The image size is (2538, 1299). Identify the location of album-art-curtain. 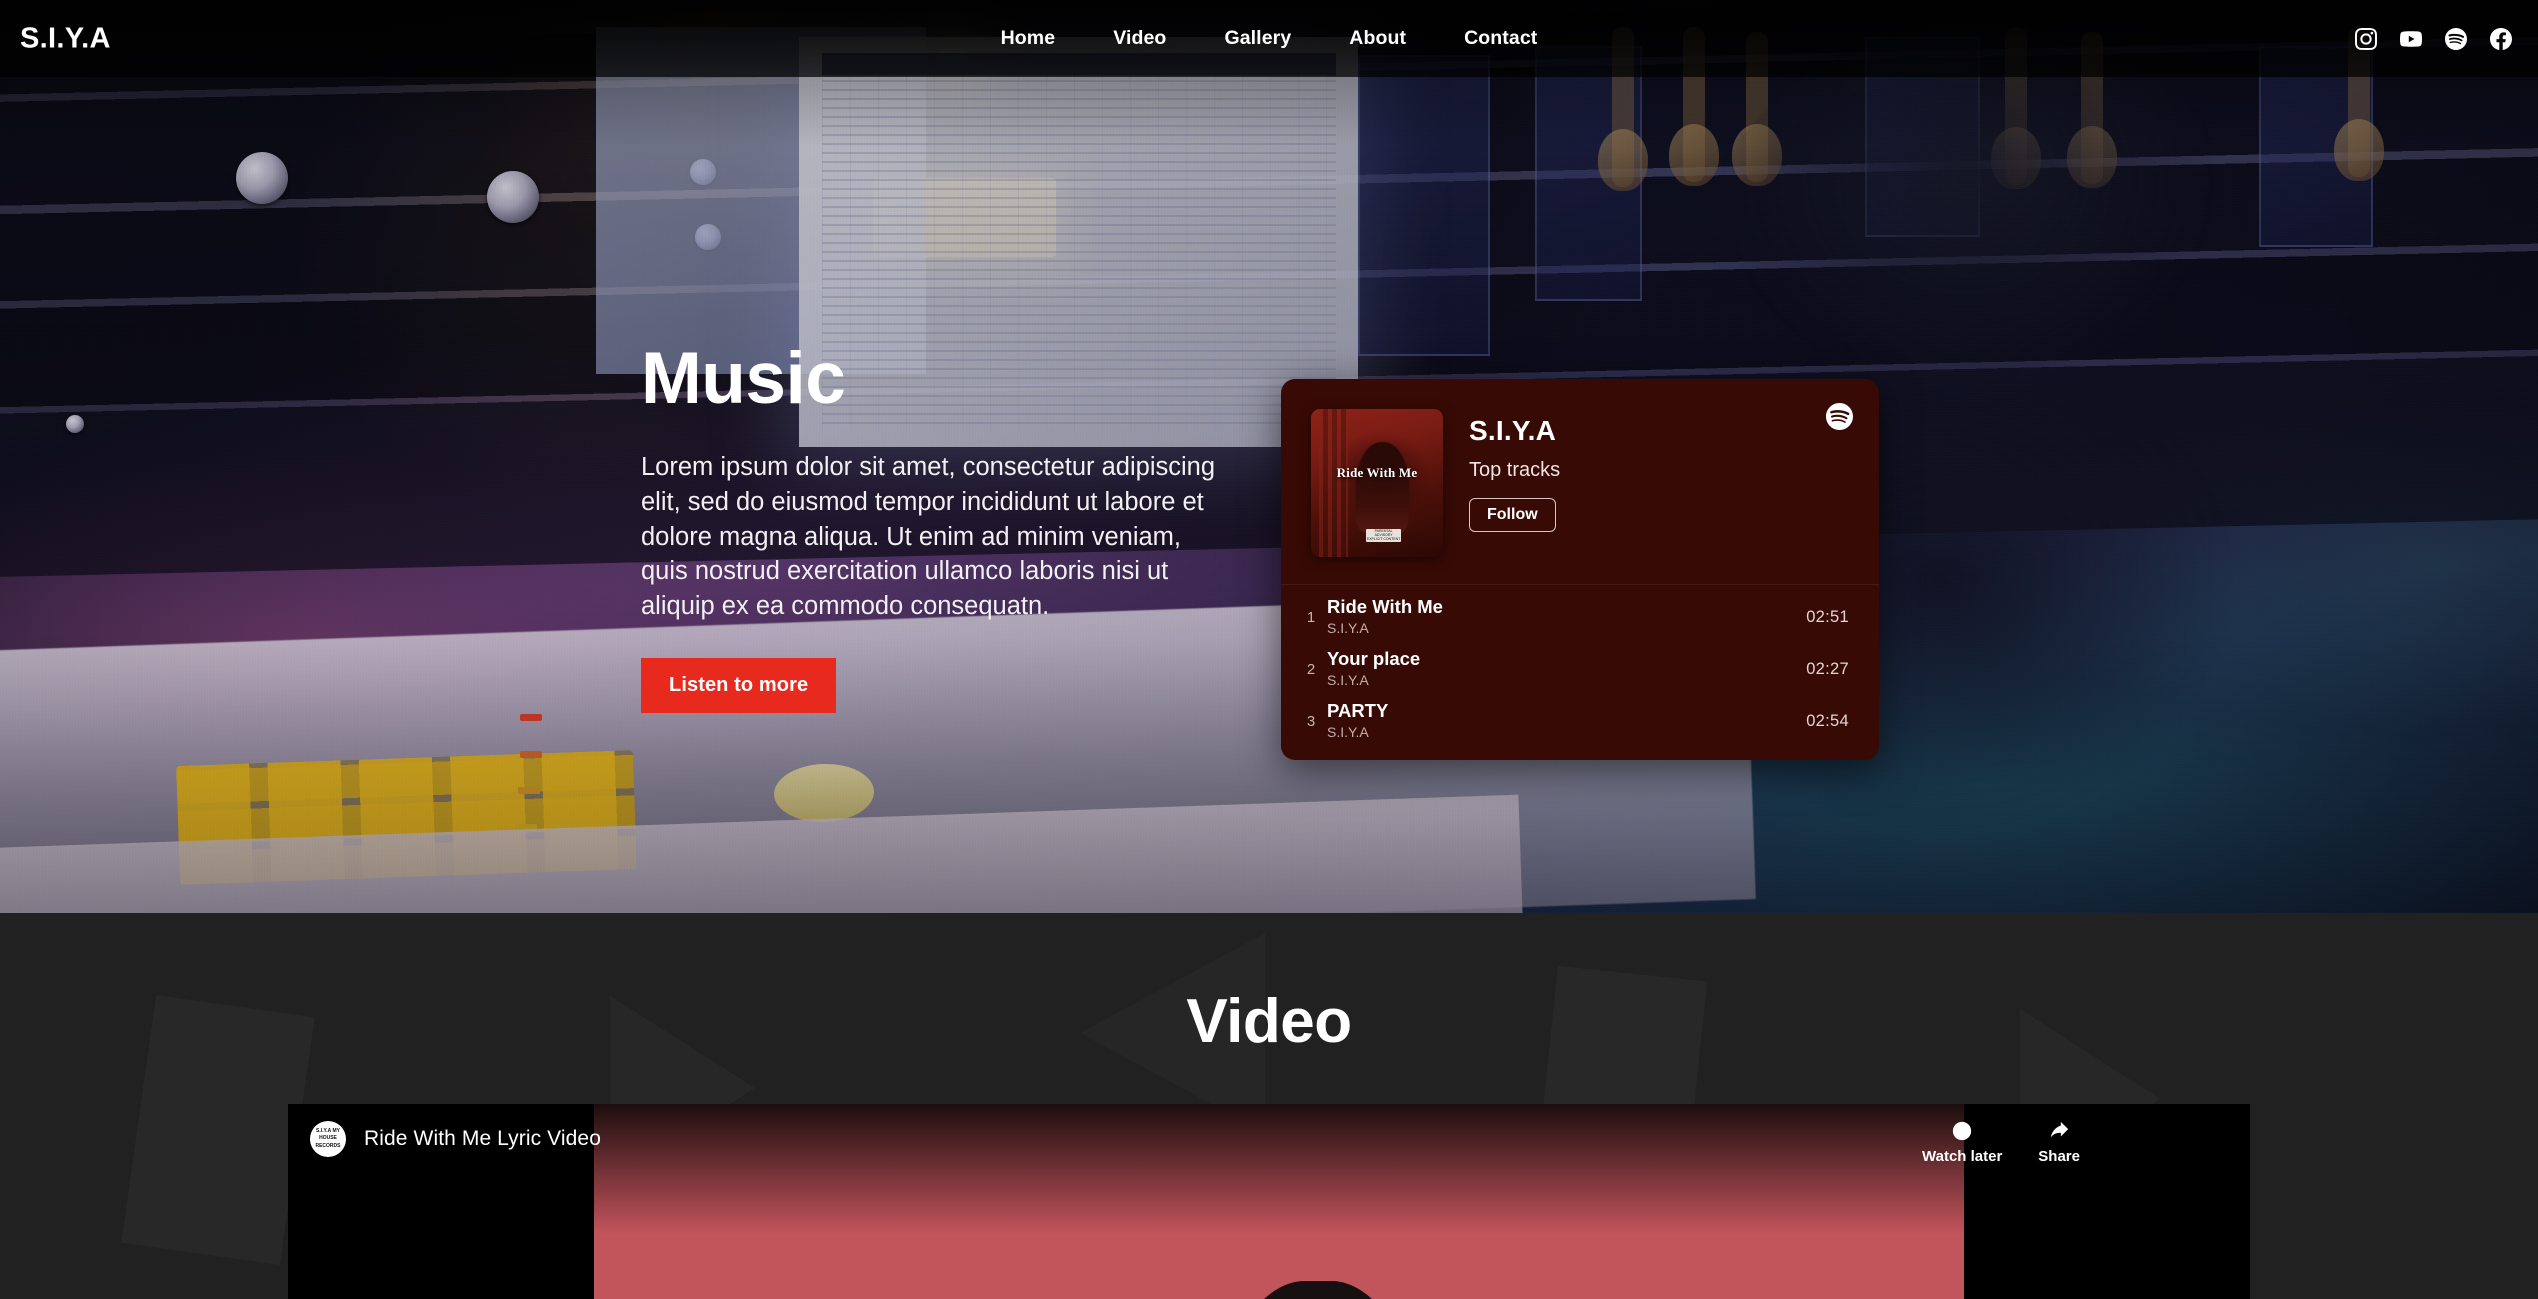
(1333, 483).